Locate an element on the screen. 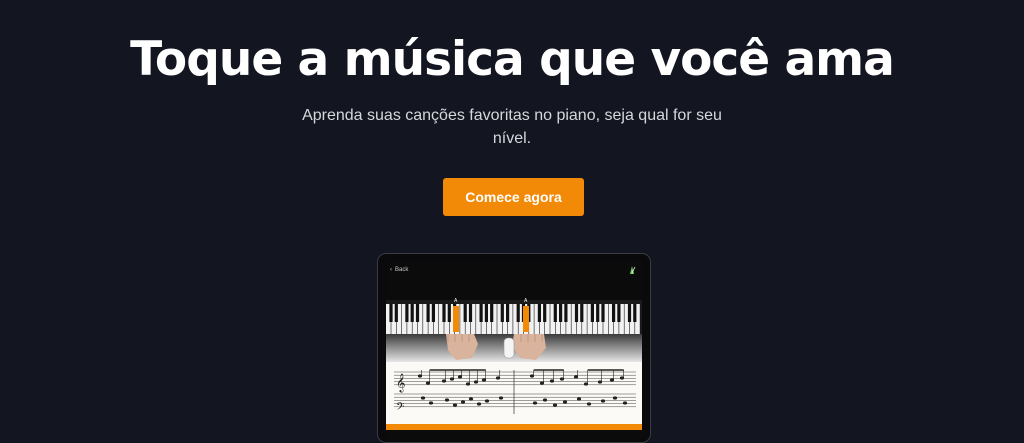 This screenshot has height=443, width=1024. app-top-bar: ‹ Back is located at coordinates (514, 270).